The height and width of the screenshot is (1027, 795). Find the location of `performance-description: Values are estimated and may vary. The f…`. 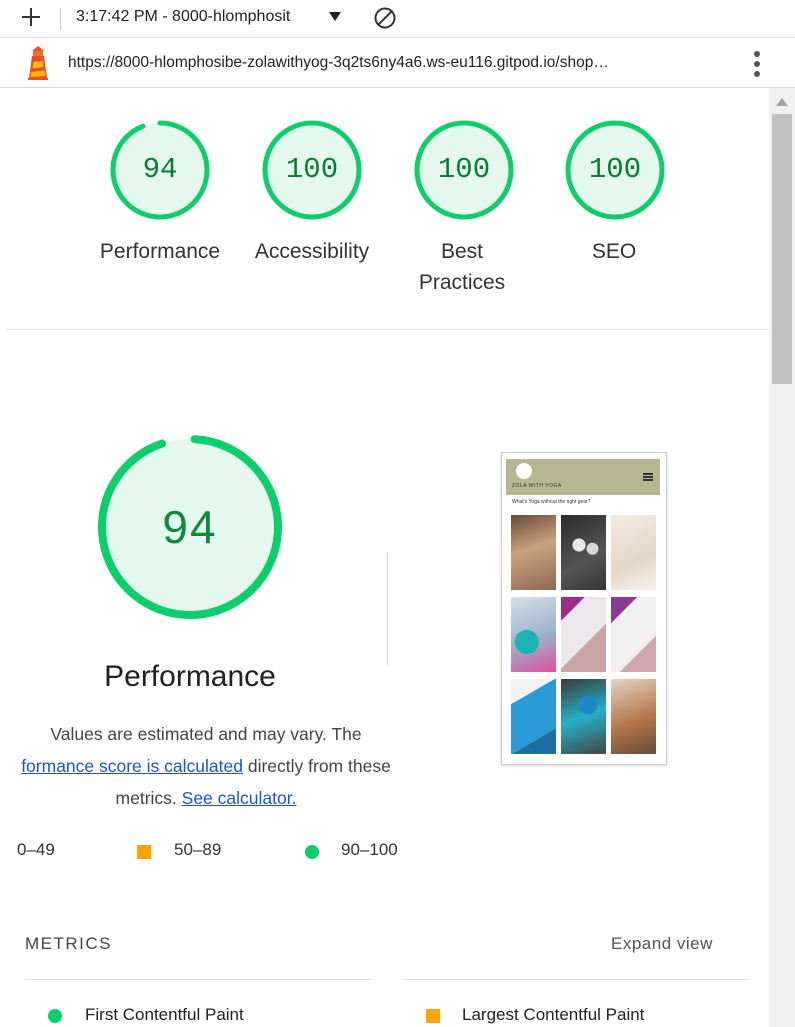

performance-description: Values are estimated and may vary. The f… is located at coordinates (206, 766).